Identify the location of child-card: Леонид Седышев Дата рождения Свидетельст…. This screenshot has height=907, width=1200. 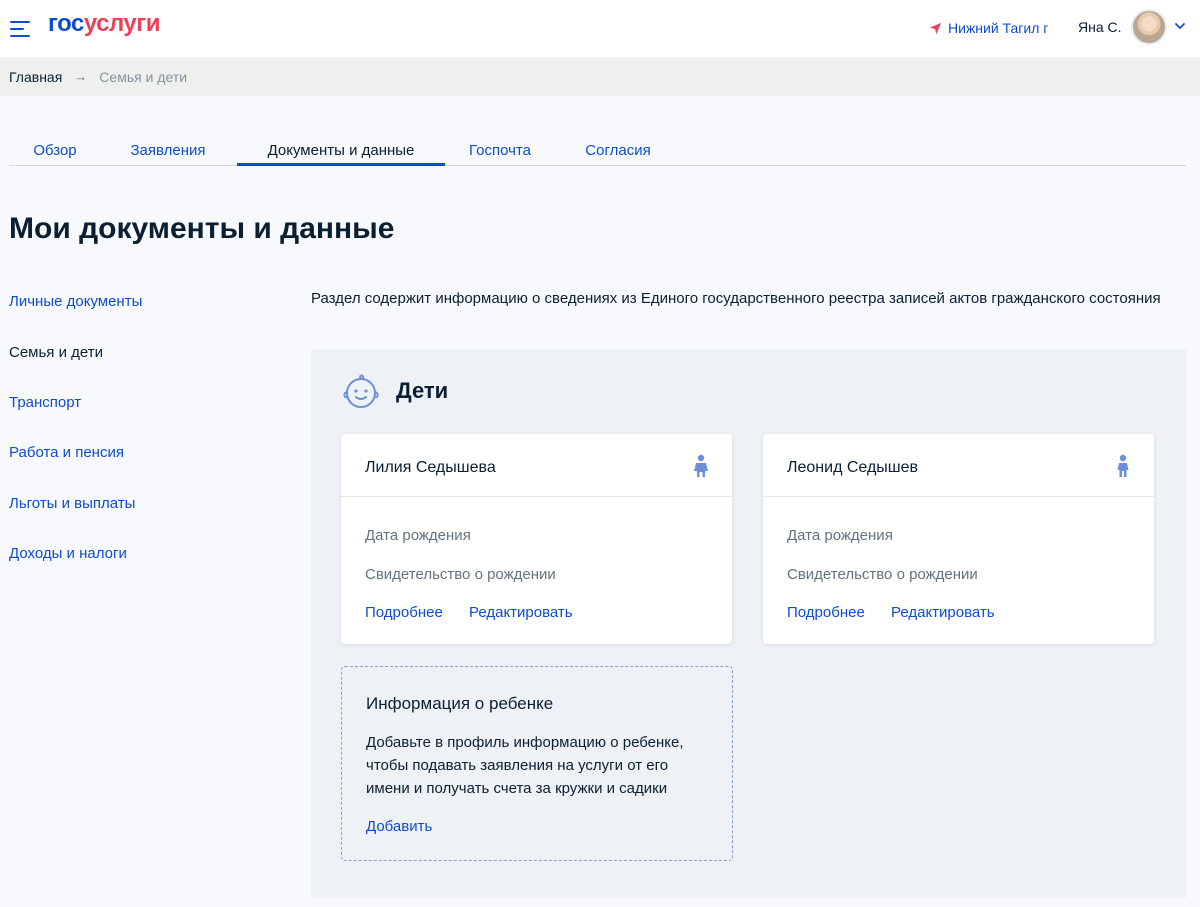
(958, 539).